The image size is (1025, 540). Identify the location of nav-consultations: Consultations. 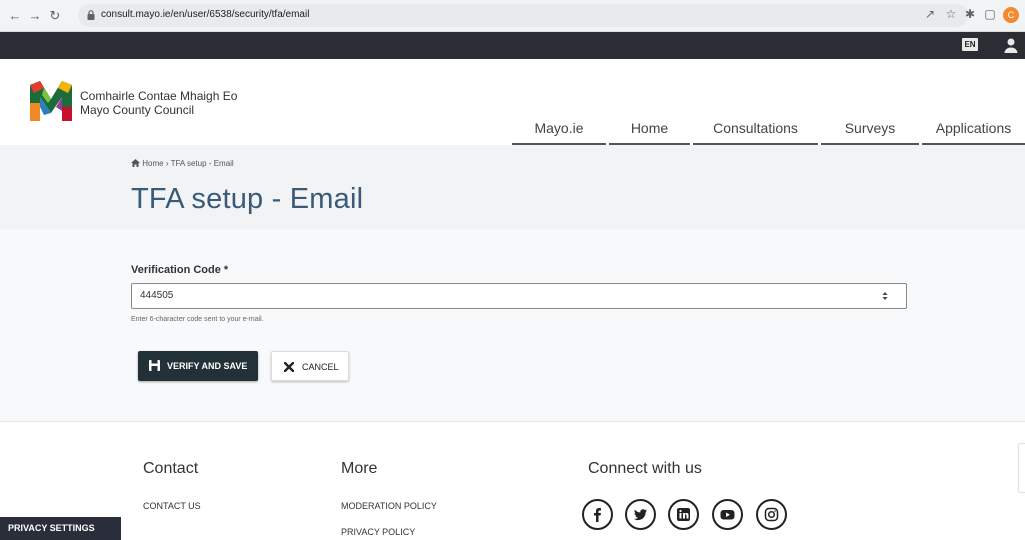
(755, 132).